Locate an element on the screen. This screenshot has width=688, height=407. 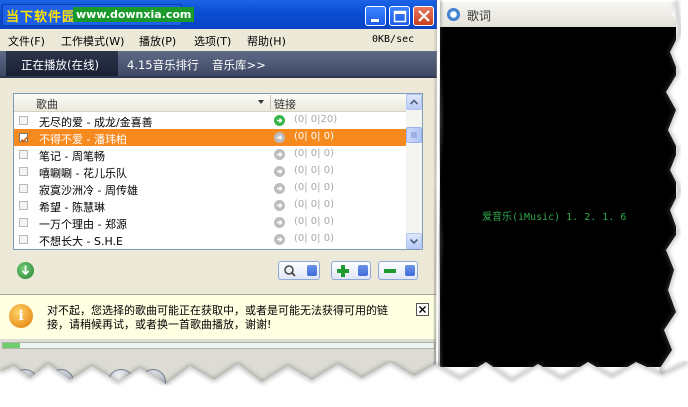
column-divider is located at coordinates (270, 102).